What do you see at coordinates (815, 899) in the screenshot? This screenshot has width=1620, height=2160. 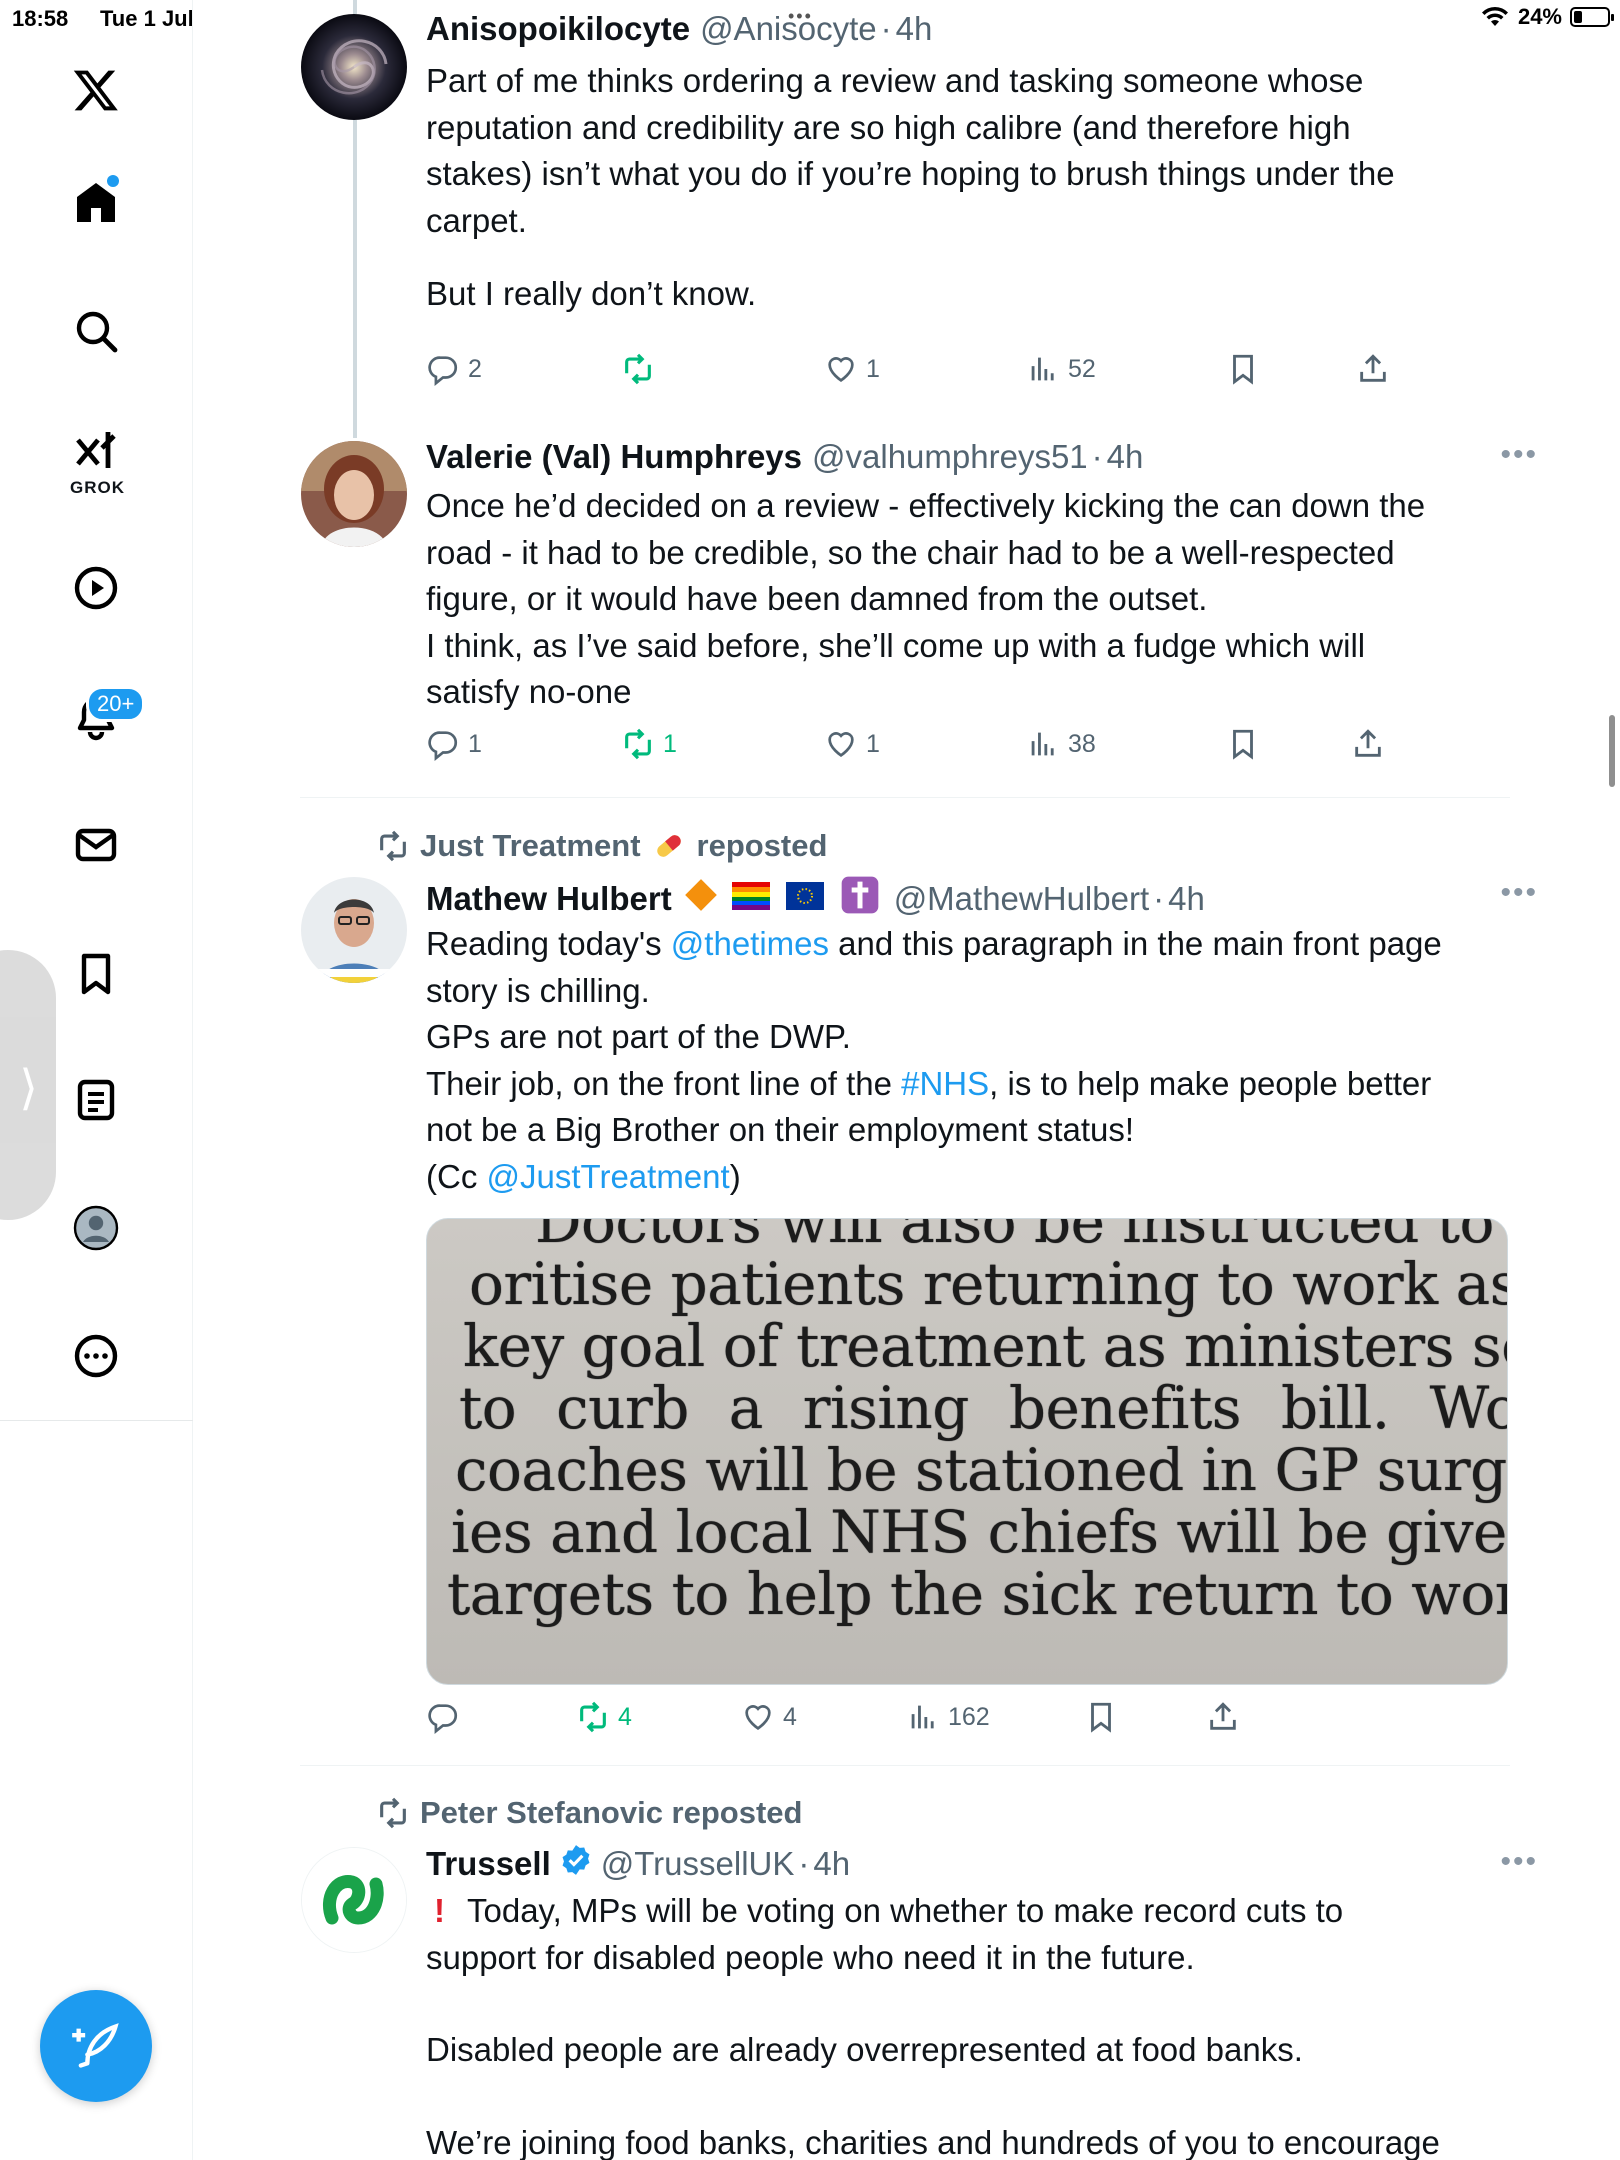 I see `tweet-header: Mathew Hulbert @MathewHulbert · 4h` at bounding box center [815, 899].